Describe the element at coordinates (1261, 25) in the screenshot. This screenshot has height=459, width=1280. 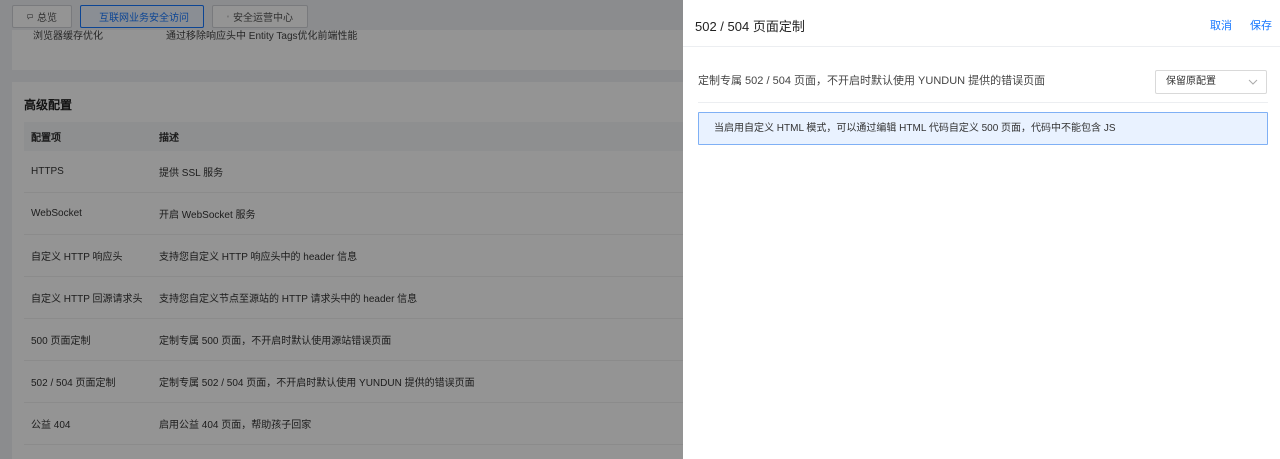
I see `save-button: 保存` at that location.